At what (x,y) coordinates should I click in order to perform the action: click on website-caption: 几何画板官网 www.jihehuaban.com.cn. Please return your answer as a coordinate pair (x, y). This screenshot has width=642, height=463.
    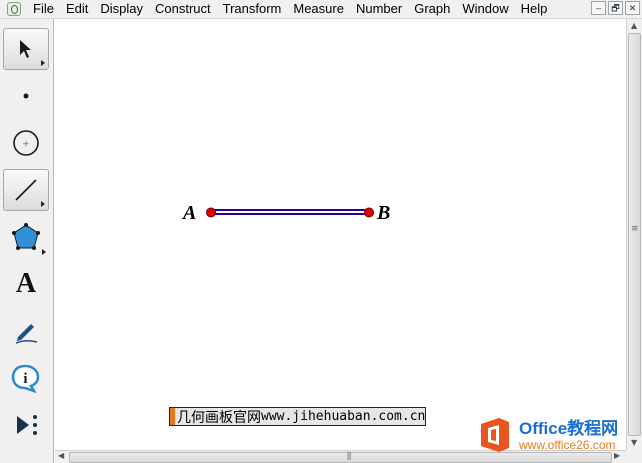
    Looking at the image, I should click on (298, 416).